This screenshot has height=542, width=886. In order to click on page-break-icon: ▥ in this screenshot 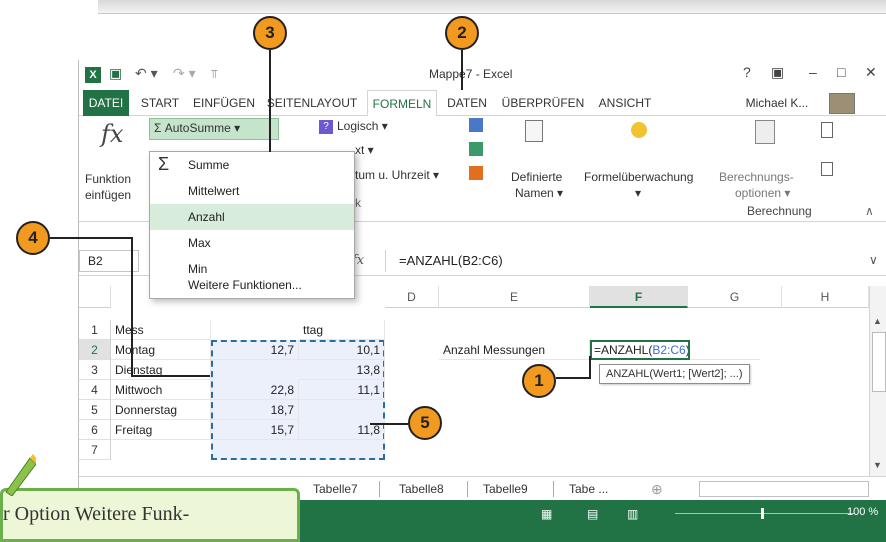, I will do `click(632, 514)`.